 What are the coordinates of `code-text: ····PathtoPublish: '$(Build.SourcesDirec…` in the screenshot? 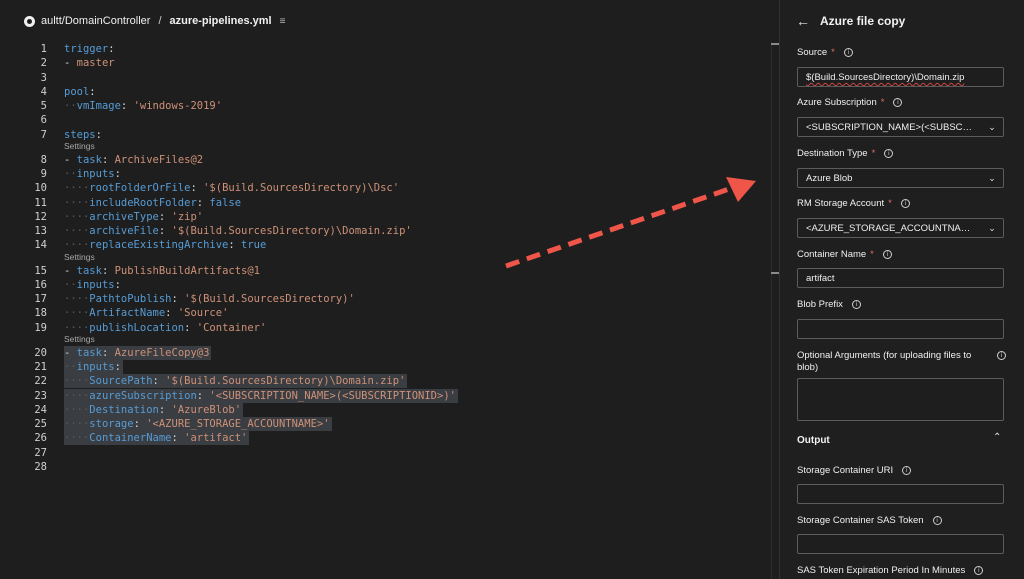 It's located at (209, 299).